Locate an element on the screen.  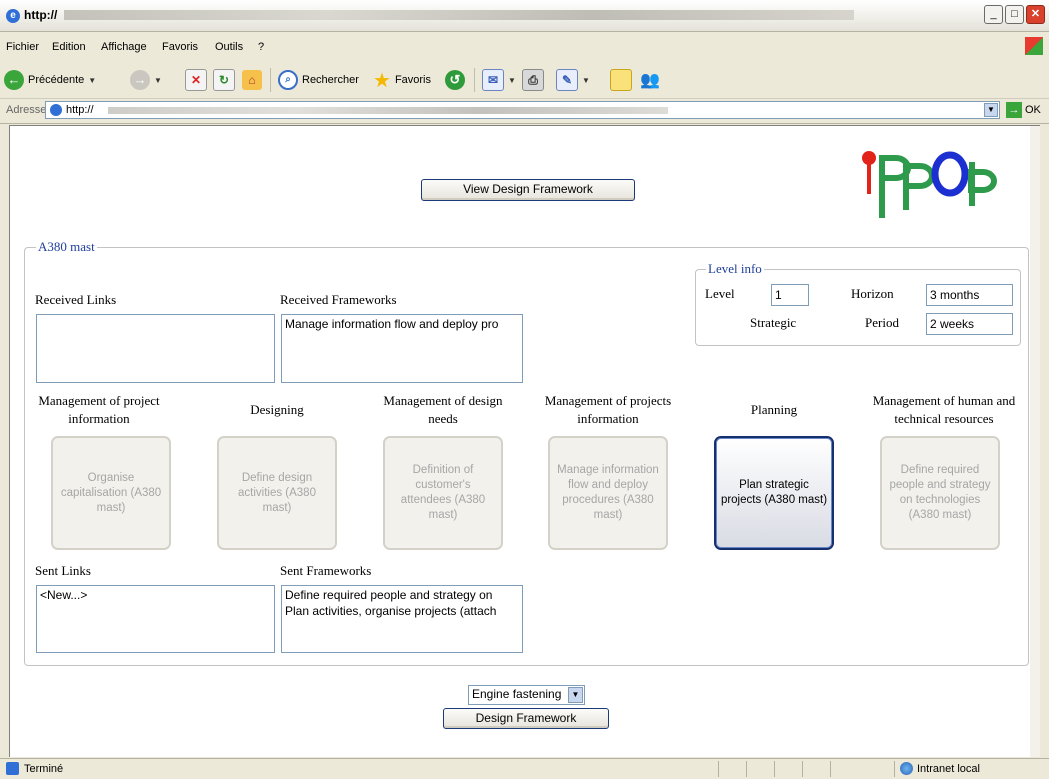
received-links-list is located at coordinates (155, 348).